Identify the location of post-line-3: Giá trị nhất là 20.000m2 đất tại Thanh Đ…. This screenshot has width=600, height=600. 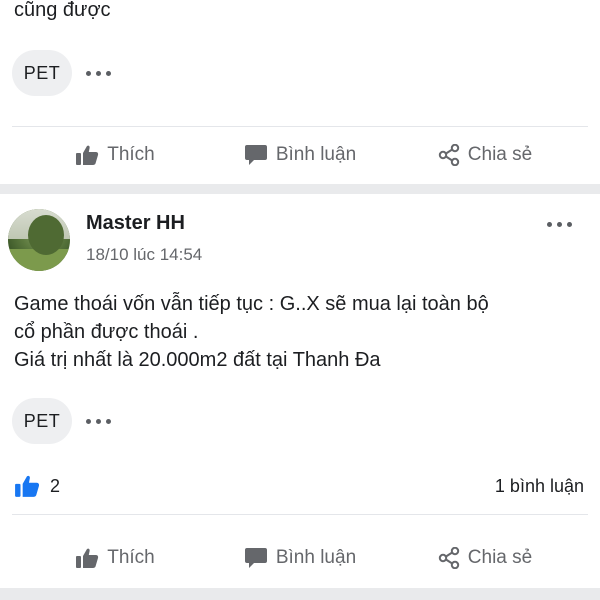
(197, 360).